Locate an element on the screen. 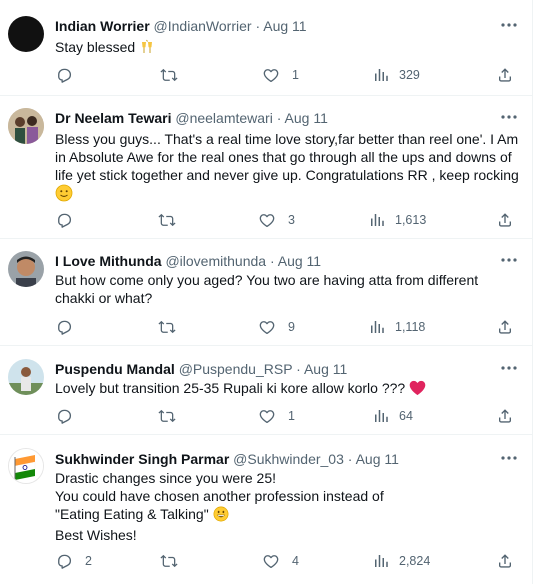  tweet-actions: 9 1,118 is located at coordinates (266, 327).